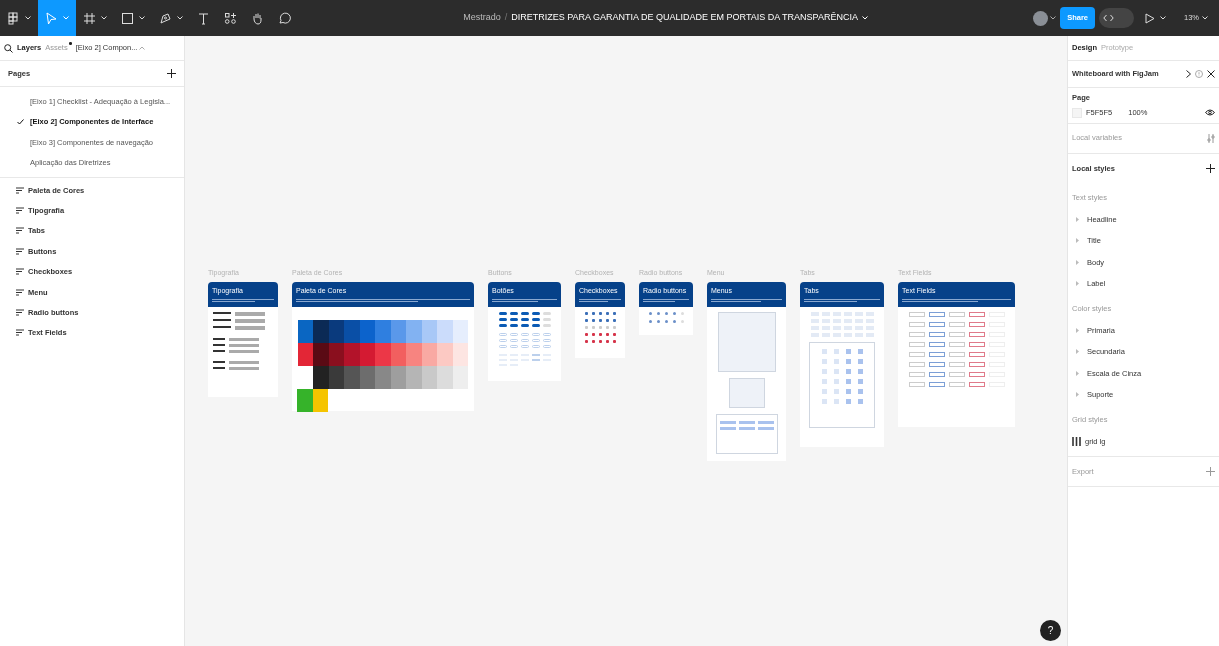 The width and height of the screenshot is (1219, 646). What do you see at coordinates (666, 321) in the screenshot?
I see `radios-preview-drawing` at bounding box center [666, 321].